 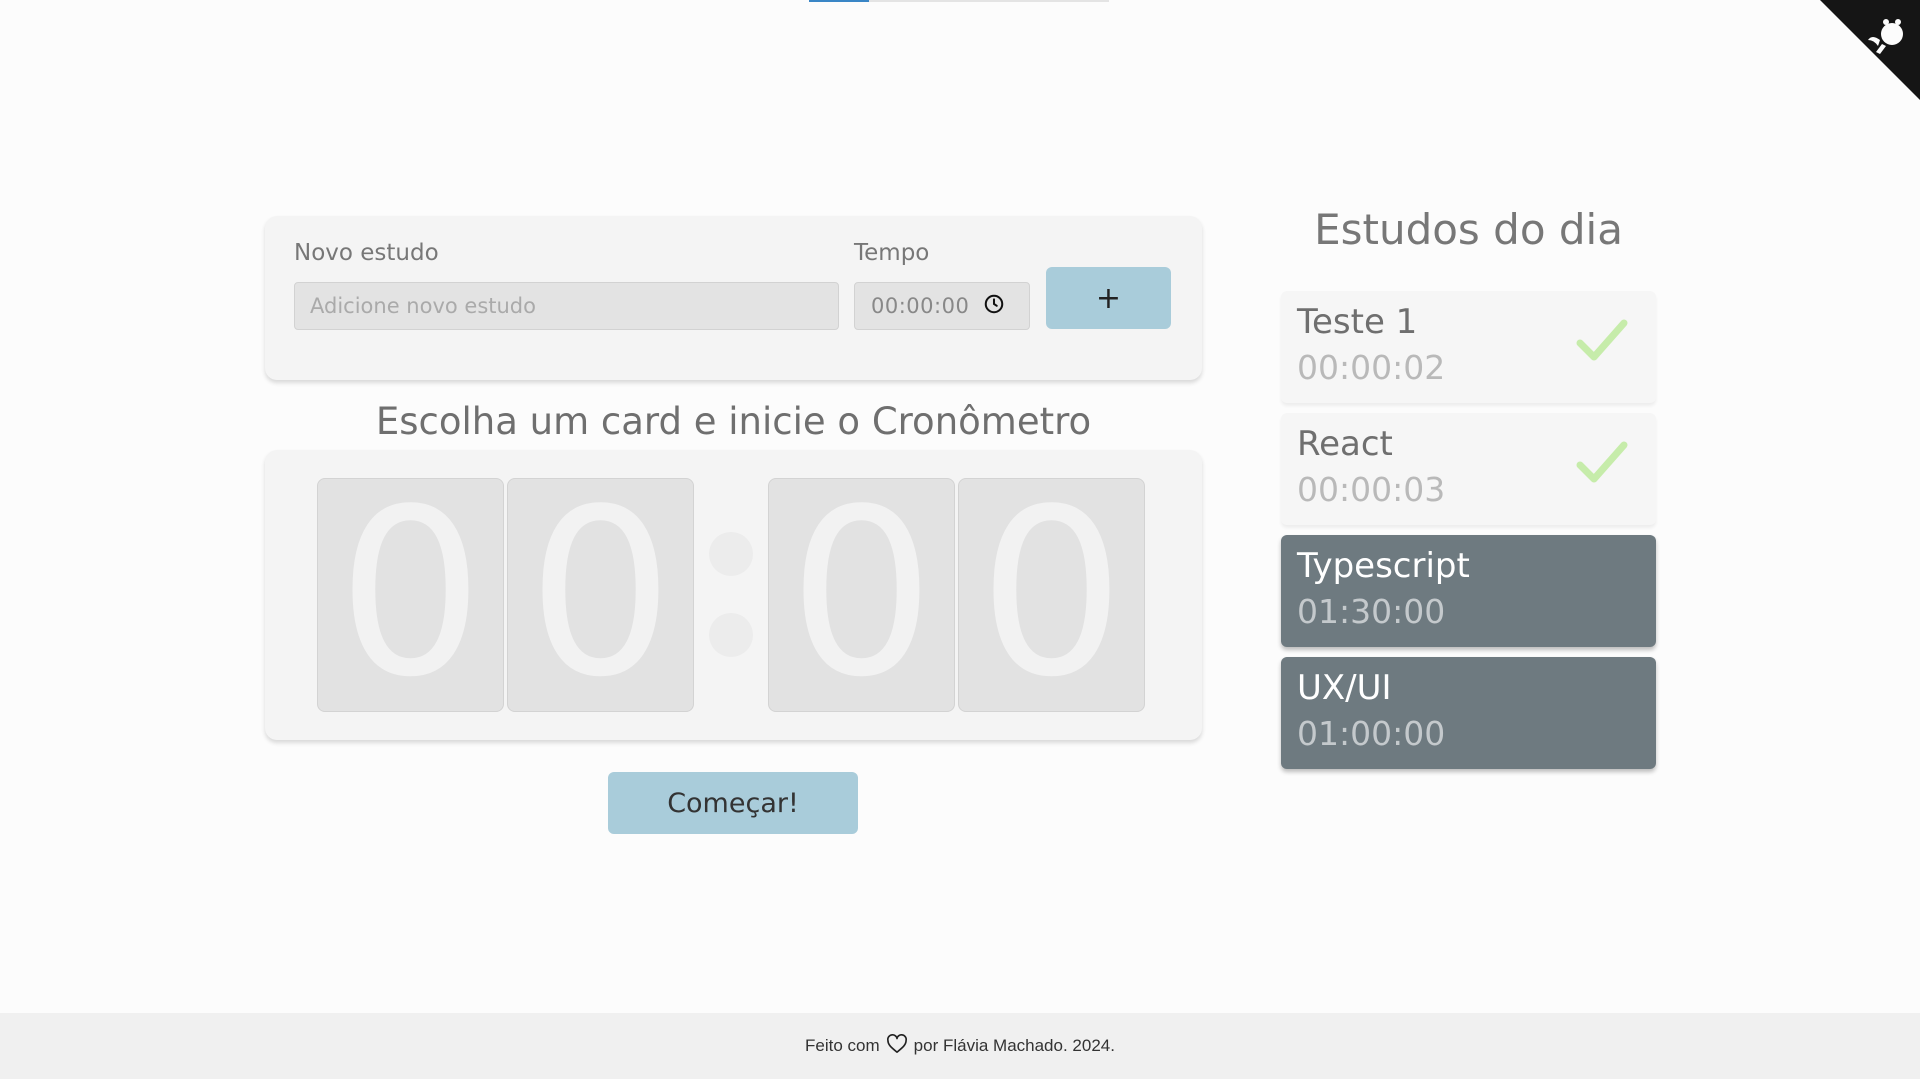 I want to click on minute-tens-digit: 0, so click(x=410, y=595).